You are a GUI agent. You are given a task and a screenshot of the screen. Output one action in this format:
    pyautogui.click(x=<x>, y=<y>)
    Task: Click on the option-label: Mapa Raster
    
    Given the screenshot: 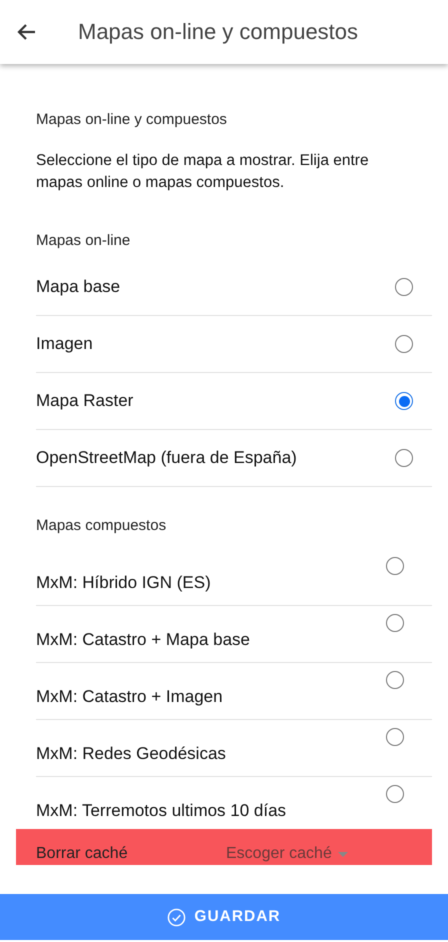 What is the action you would take?
    pyautogui.click(x=85, y=401)
    